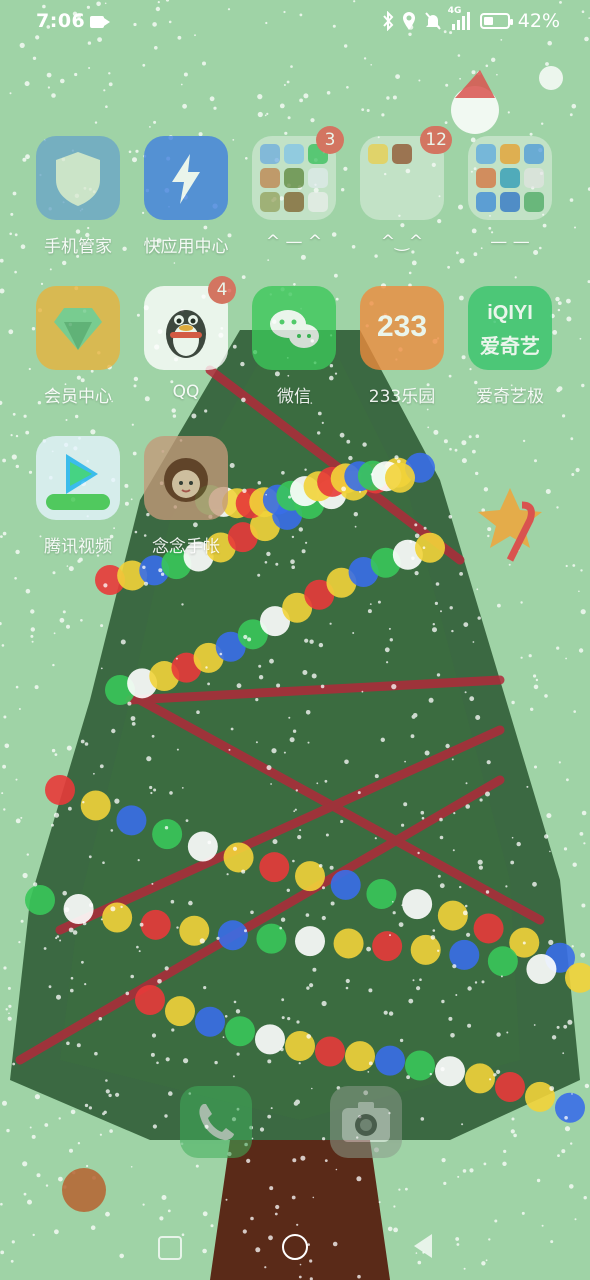 The image size is (590, 1280). What do you see at coordinates (366, 1122) in the screenshot?
I see `dock-camera` at bounding box center [366, 1122].